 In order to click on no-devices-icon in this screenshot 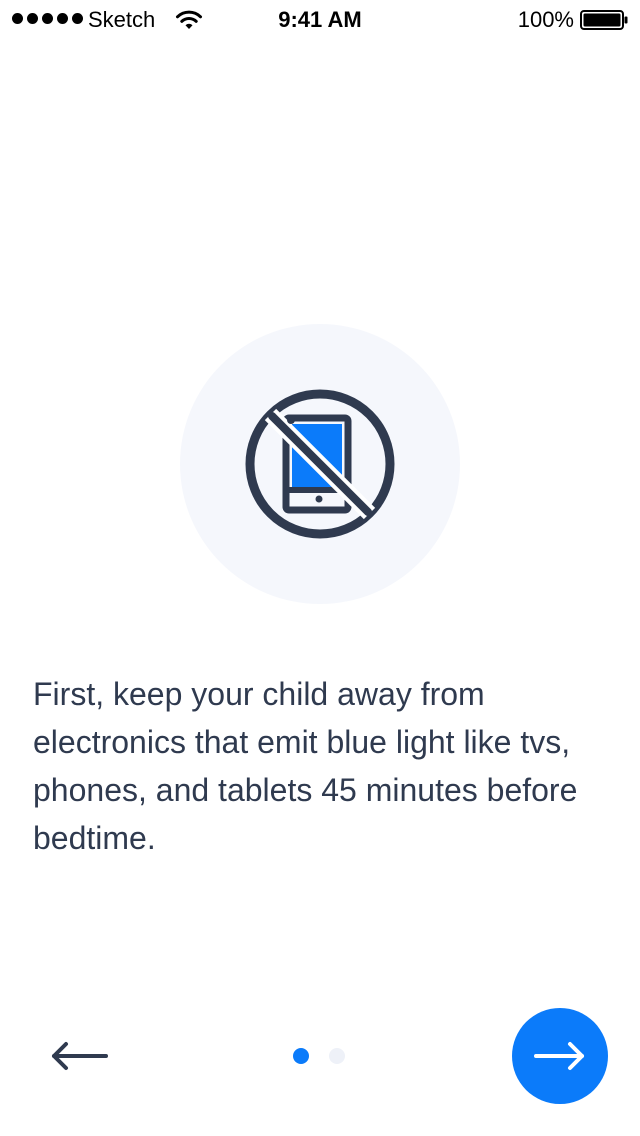, I will do `click(320, 464)`.